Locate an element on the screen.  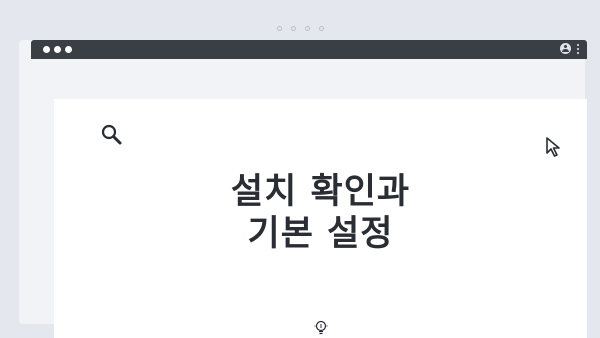
maximize-dot is located at coordinates (68, 49).